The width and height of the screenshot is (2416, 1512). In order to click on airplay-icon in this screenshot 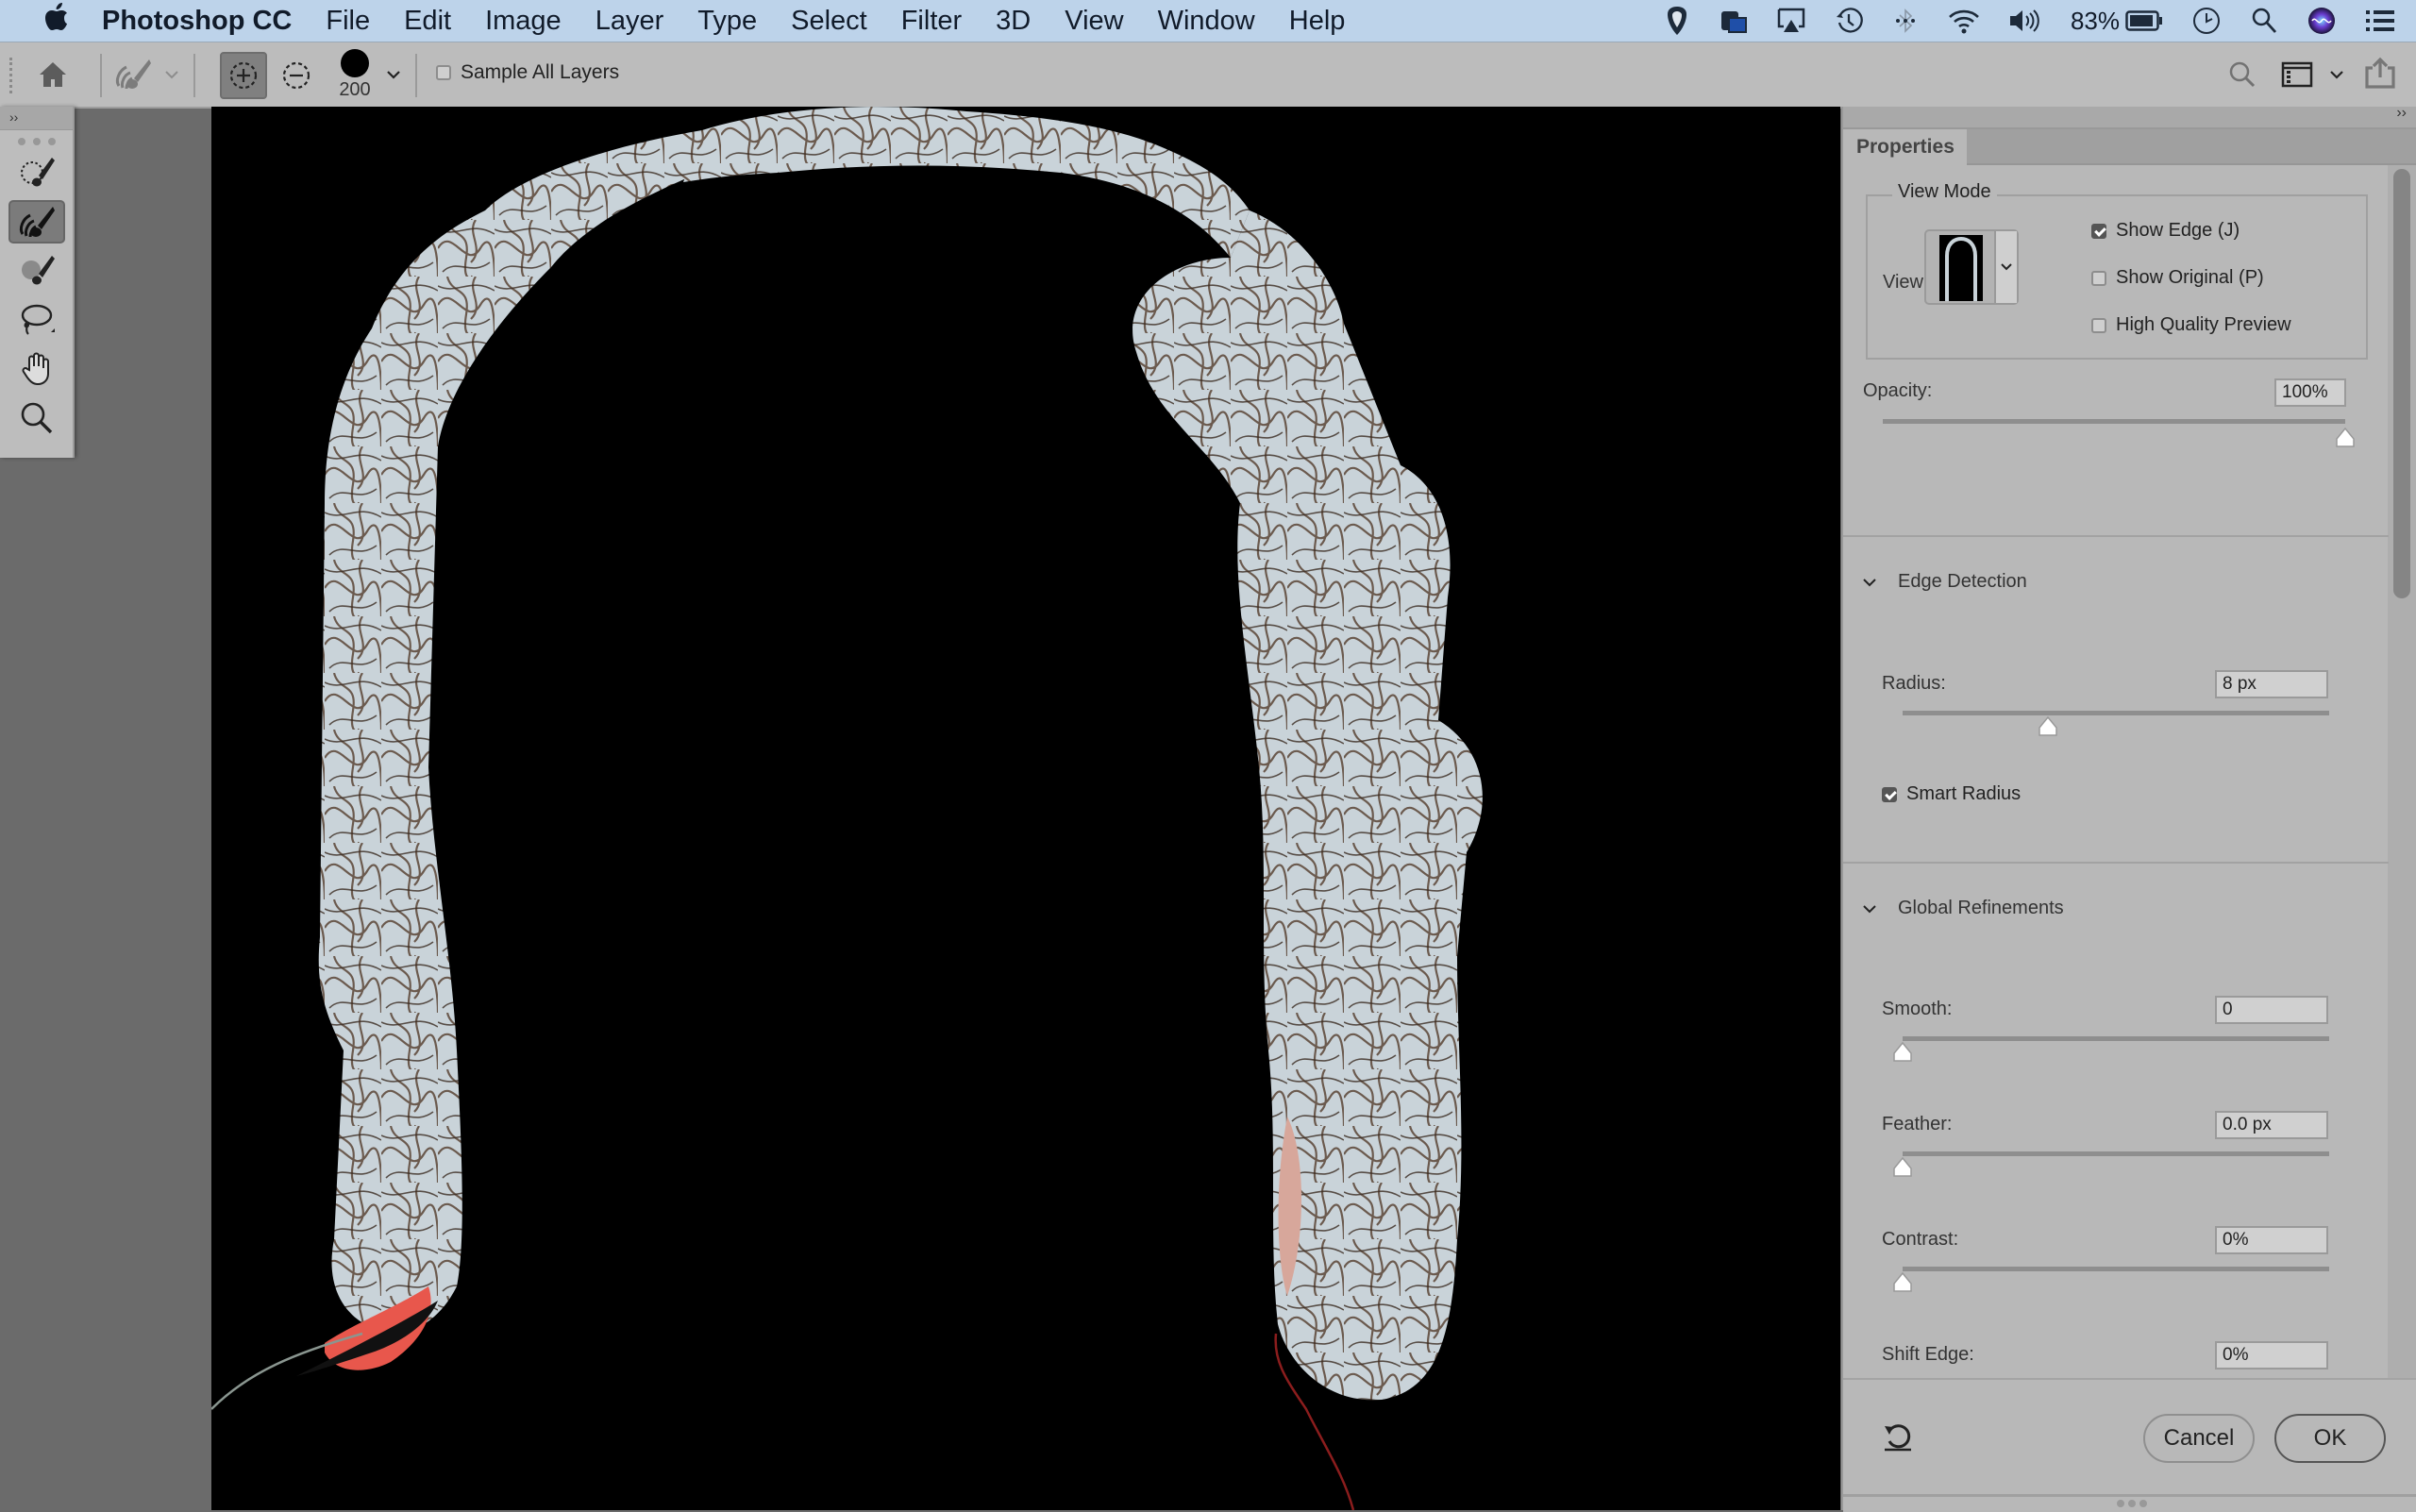, I will do `click(1791, 21)`.